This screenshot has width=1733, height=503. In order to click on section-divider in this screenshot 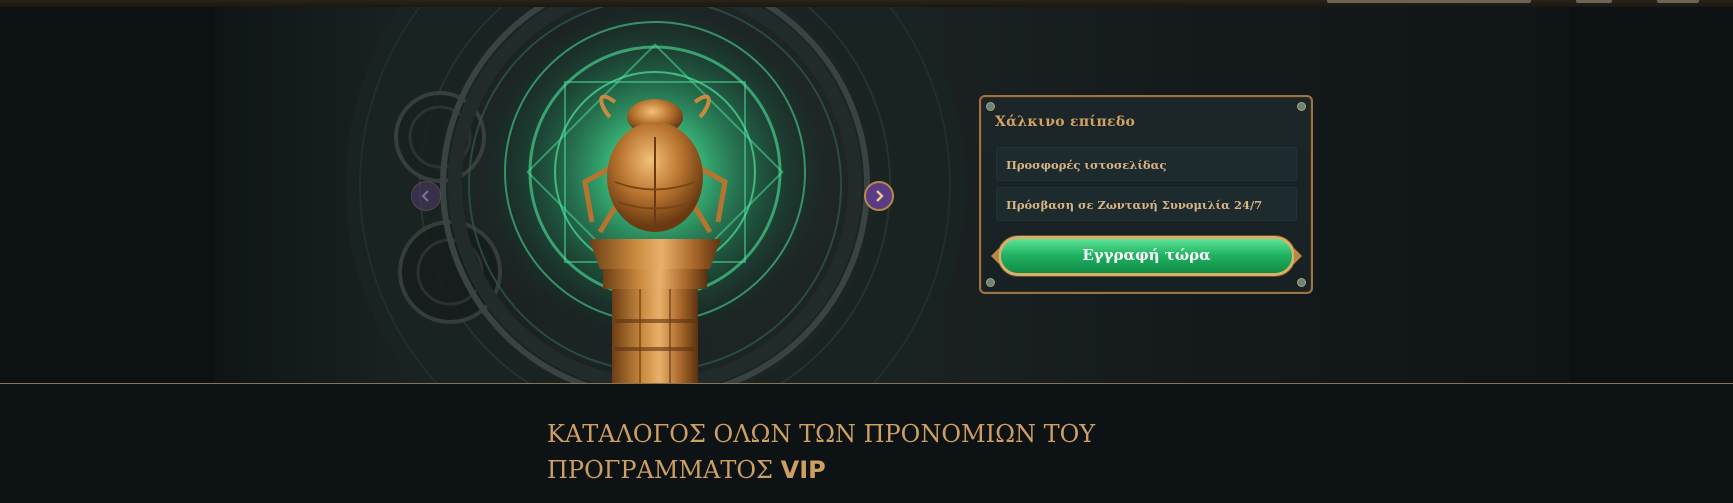, I will do `click(866, 383)`.